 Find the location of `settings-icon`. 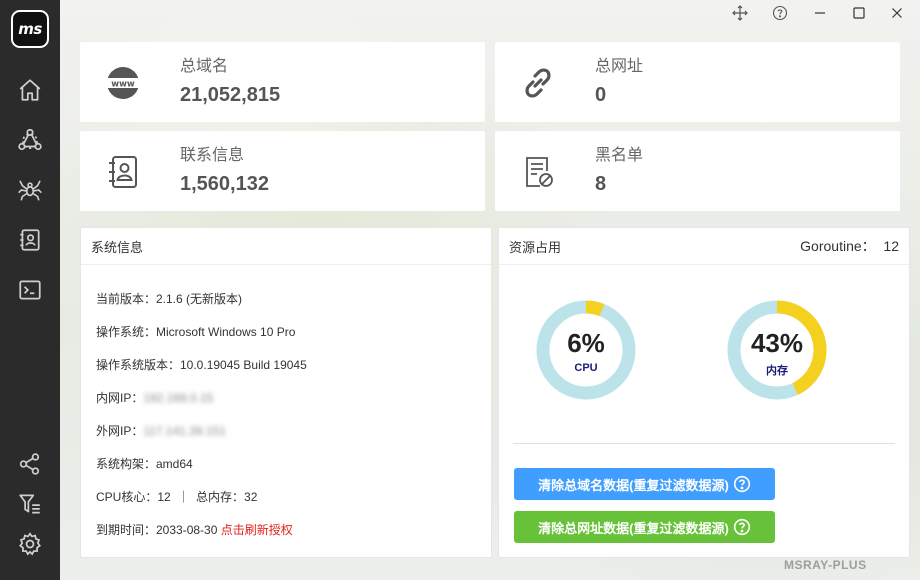

settings-icon is located at coordinates (30, 544).